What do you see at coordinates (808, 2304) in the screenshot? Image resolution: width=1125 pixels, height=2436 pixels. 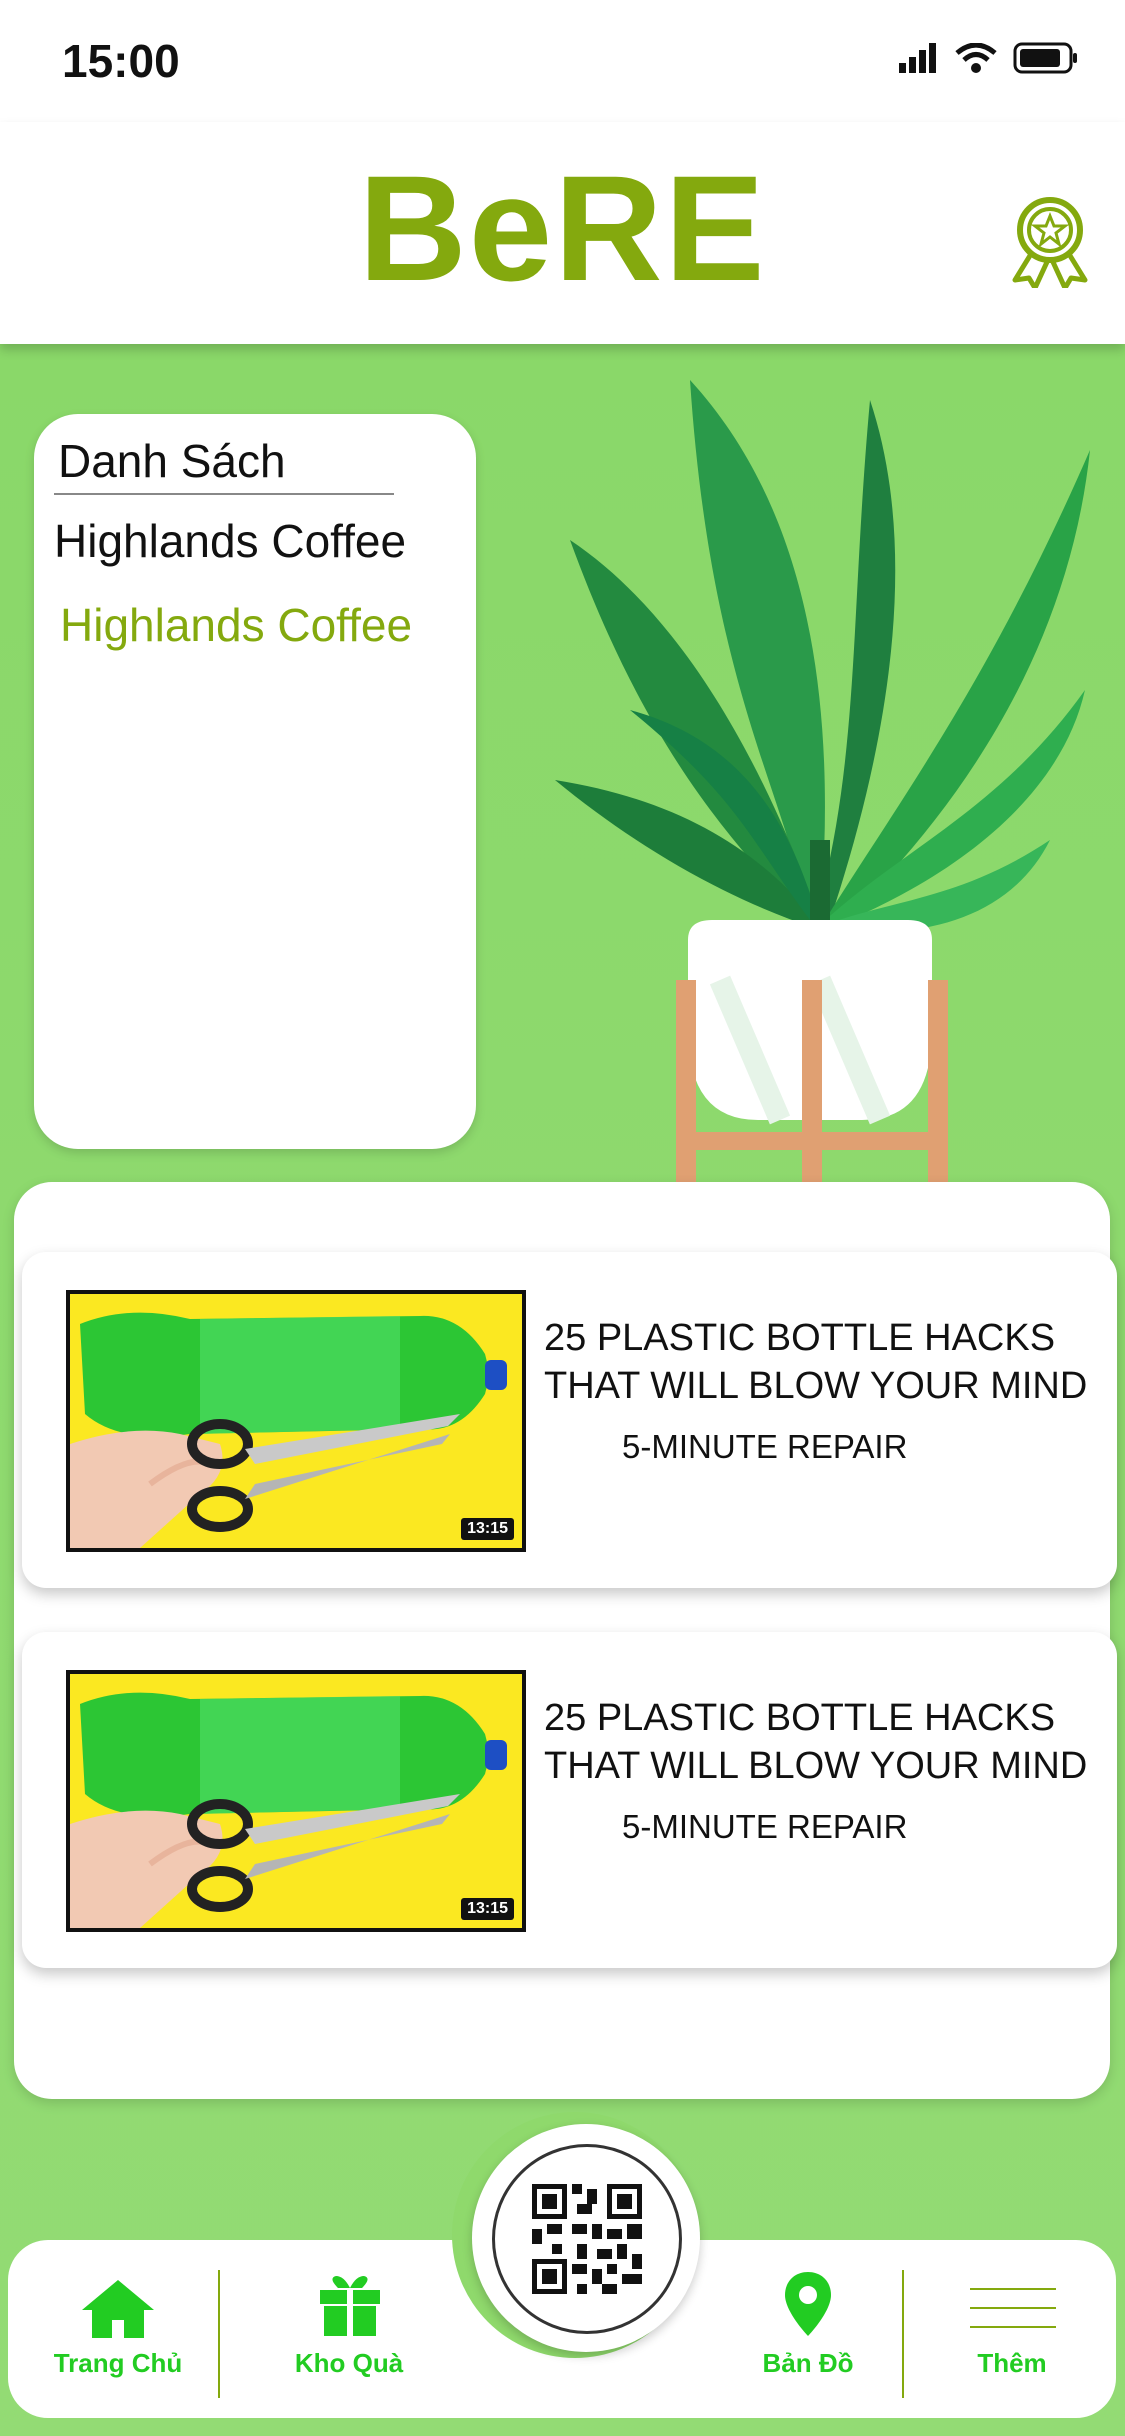 I see `map-pin-icon` at bounding box center [808, 2304].